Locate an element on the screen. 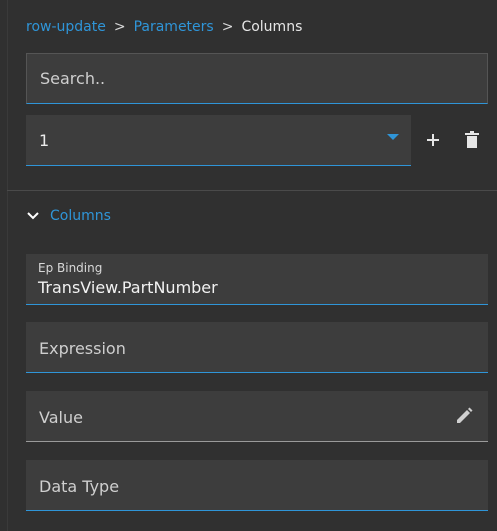 Image resolution: width=497 pixels, height=531 pixels. breadcrumb-row-update: row-update is located at coordinates (66, 27).